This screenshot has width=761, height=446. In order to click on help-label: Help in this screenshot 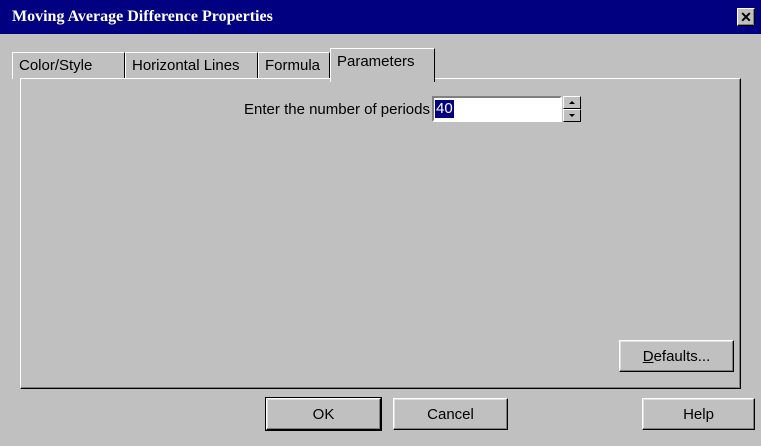, I will do `click(698, 414)`.